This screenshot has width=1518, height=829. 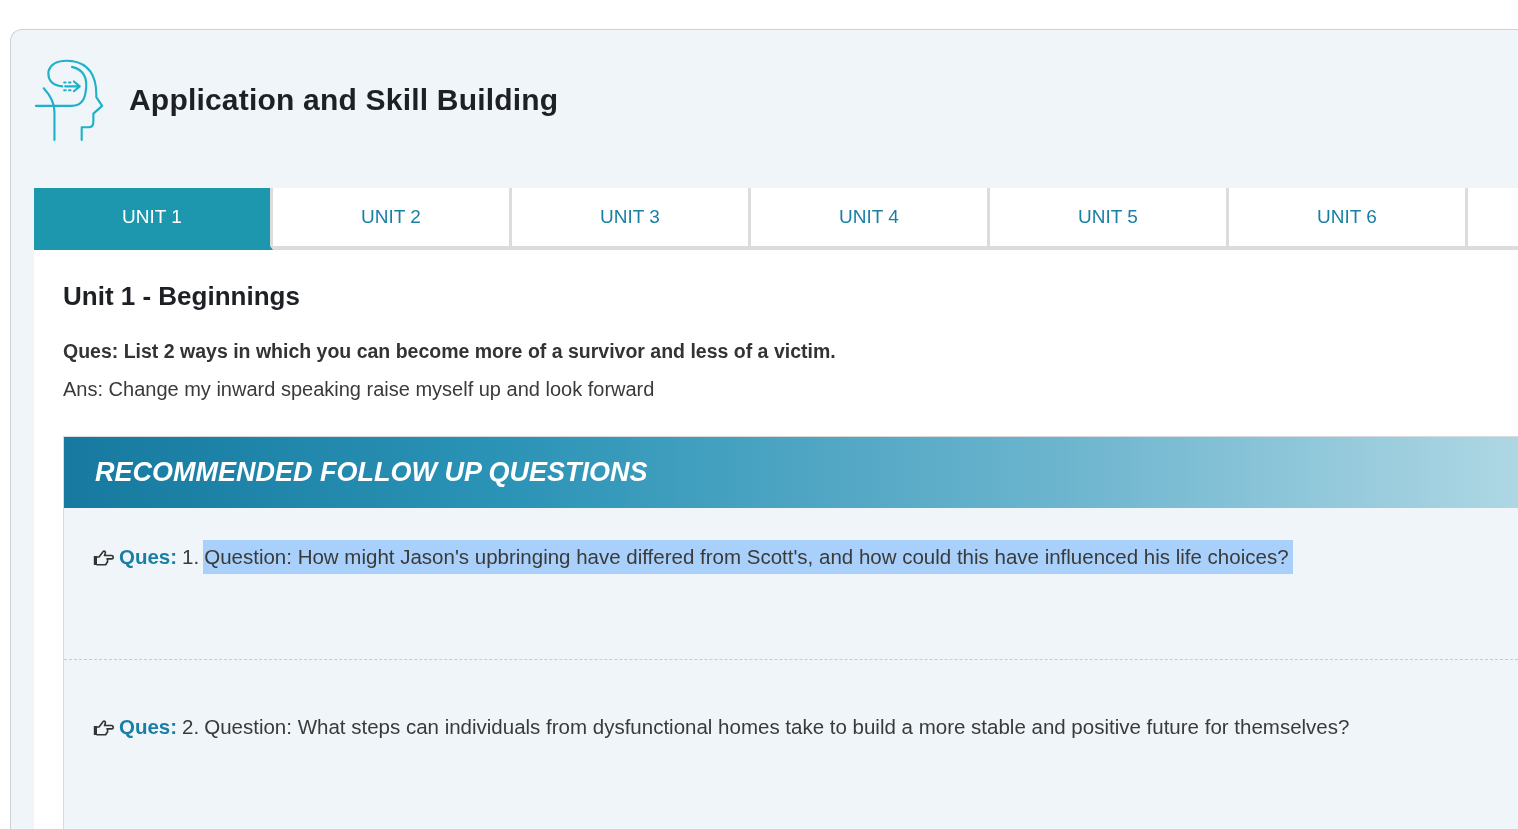 What do you see at coordinates (344, 100) in the screenshot?
I see `page-title: Application and Skill Building` at bounding box center [344, 100].